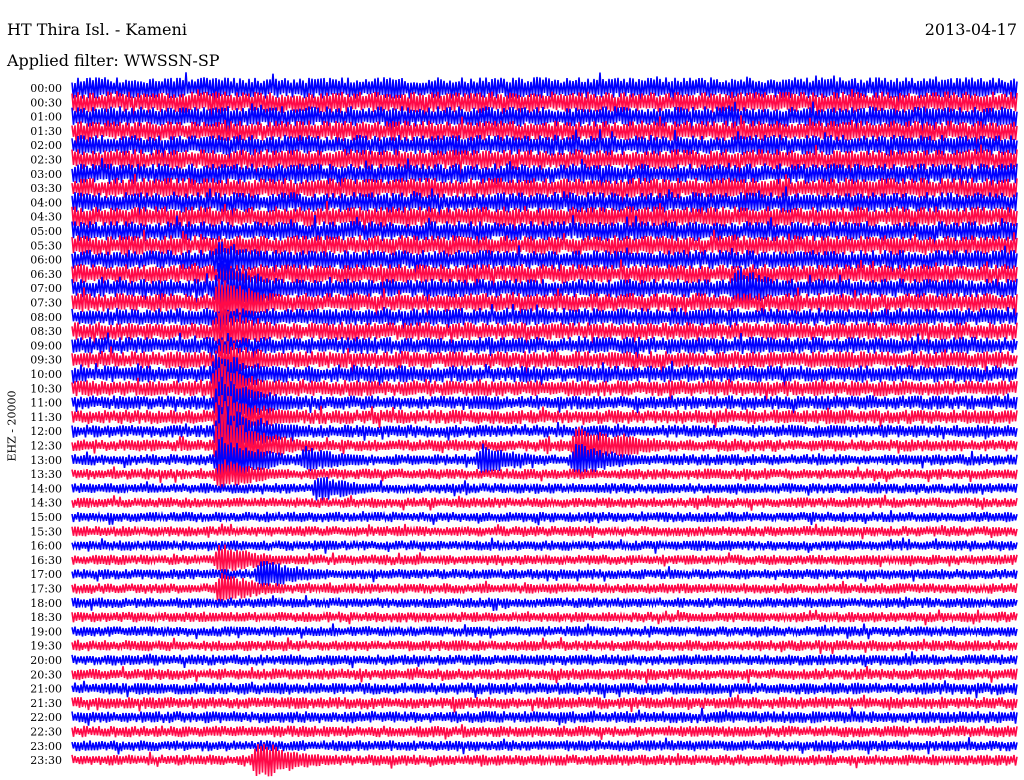 The image size is (1024, 780). I want to click on row-time-label: 14:30, so click(46, 503).